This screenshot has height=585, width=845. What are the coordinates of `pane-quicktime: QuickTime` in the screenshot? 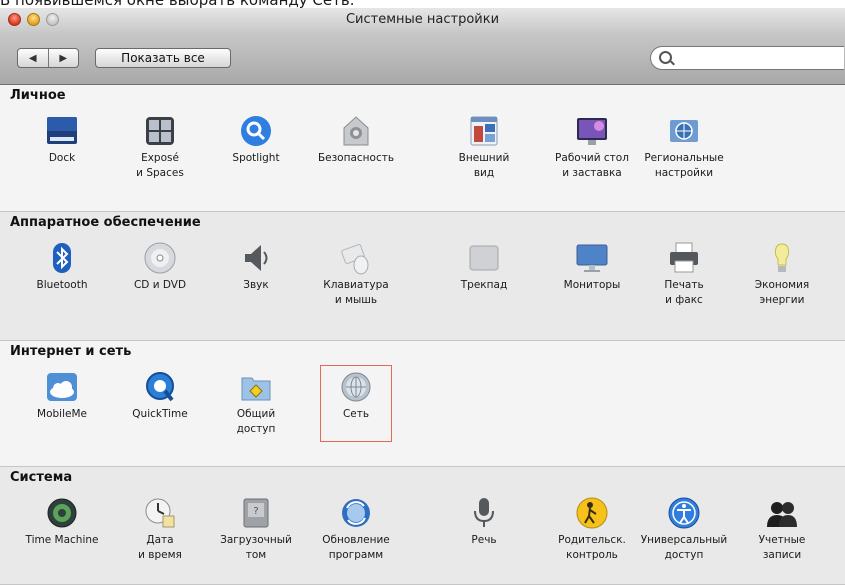 It's located at (160, 396).